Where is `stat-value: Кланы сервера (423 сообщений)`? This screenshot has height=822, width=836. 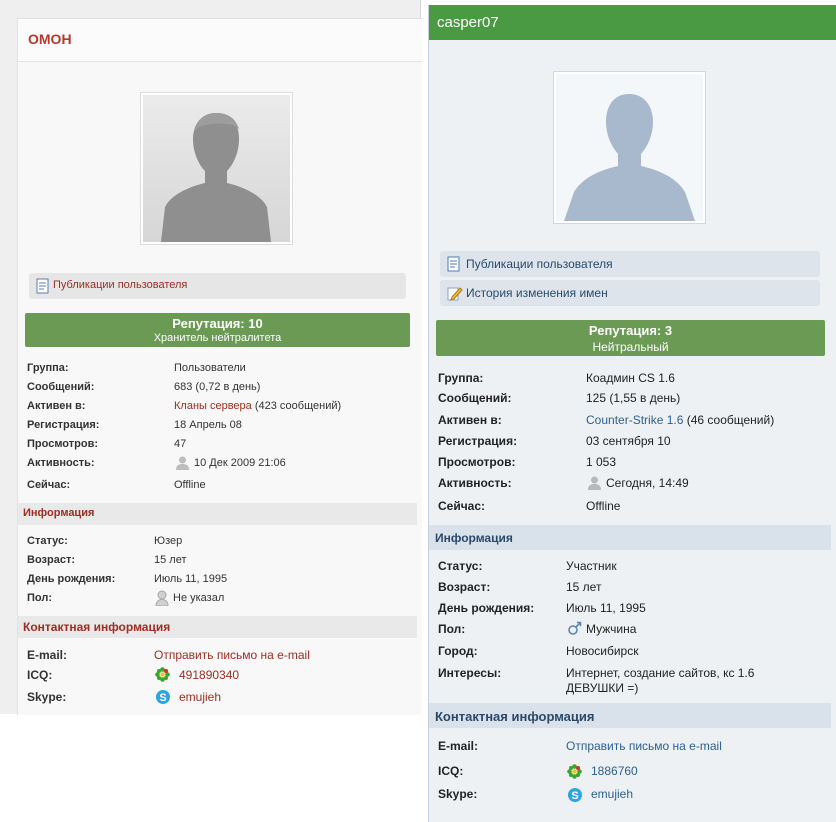
stat-value: Кланы сервера (423 сообщений) is located at coordinates (257, 406).